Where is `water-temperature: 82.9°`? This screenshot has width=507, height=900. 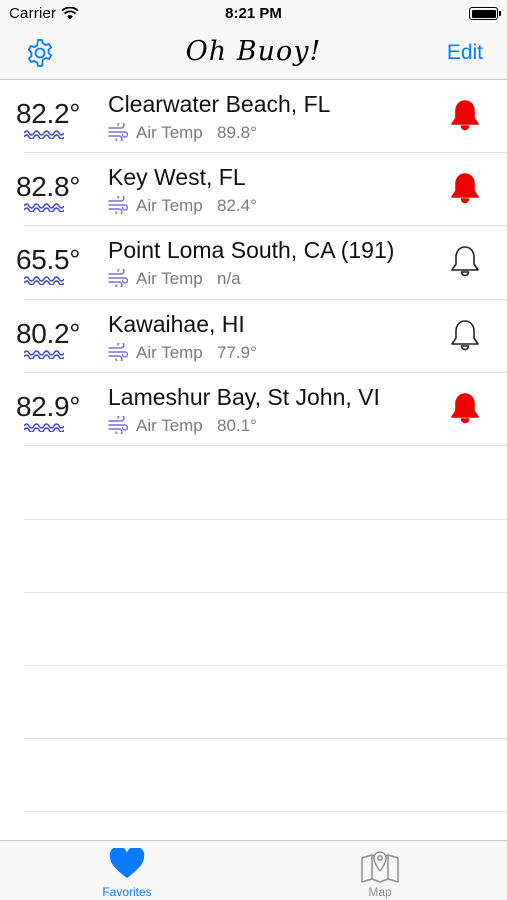
water-temperature: 82.9° is located at coordinates (48, 406).